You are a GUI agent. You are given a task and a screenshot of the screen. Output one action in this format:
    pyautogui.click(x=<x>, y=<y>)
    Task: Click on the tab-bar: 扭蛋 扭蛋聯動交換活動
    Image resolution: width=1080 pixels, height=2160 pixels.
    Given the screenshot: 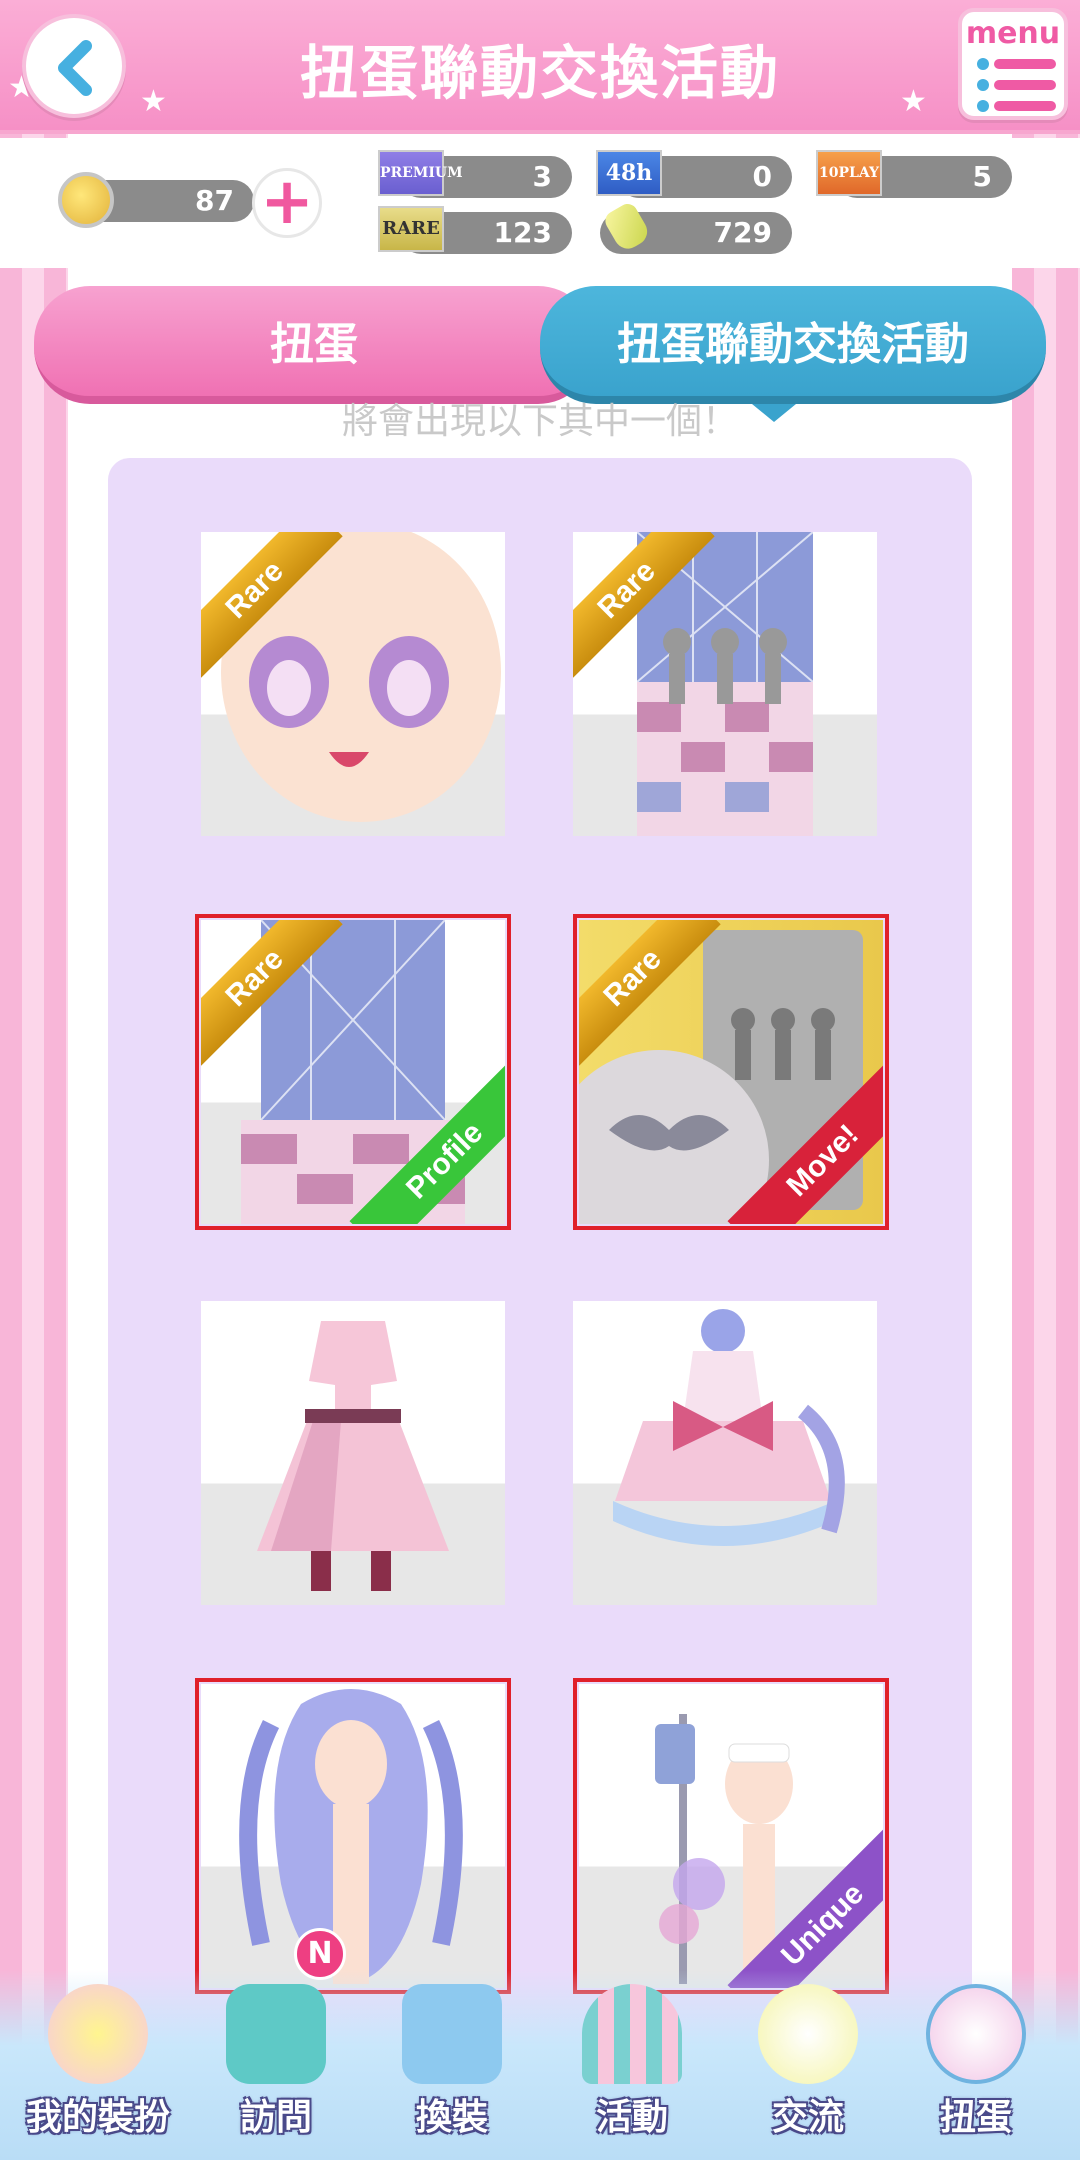 What is the action you would take?
    pyautogui.click(x=540, y=345)
    